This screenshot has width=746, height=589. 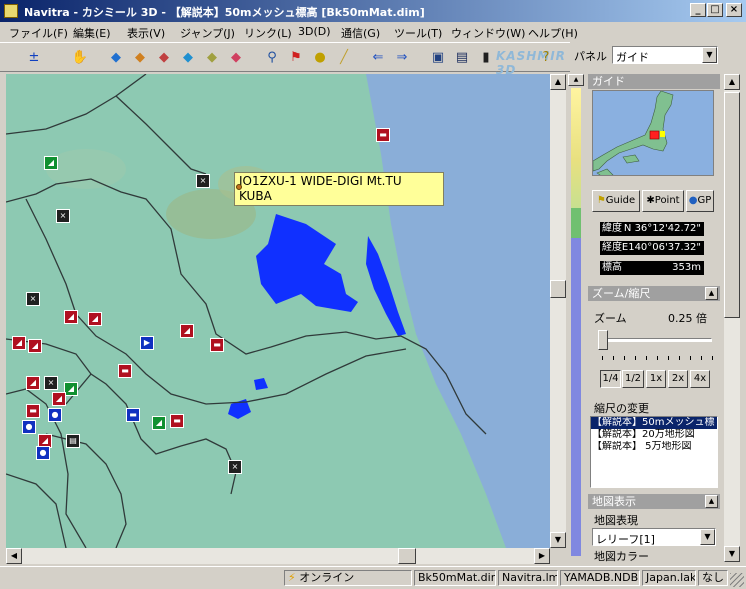 What do you see at coordinates (656, 379) in the screenshot?
I see `zoom-button-1x: 1x` at bounding box center [656, 379].